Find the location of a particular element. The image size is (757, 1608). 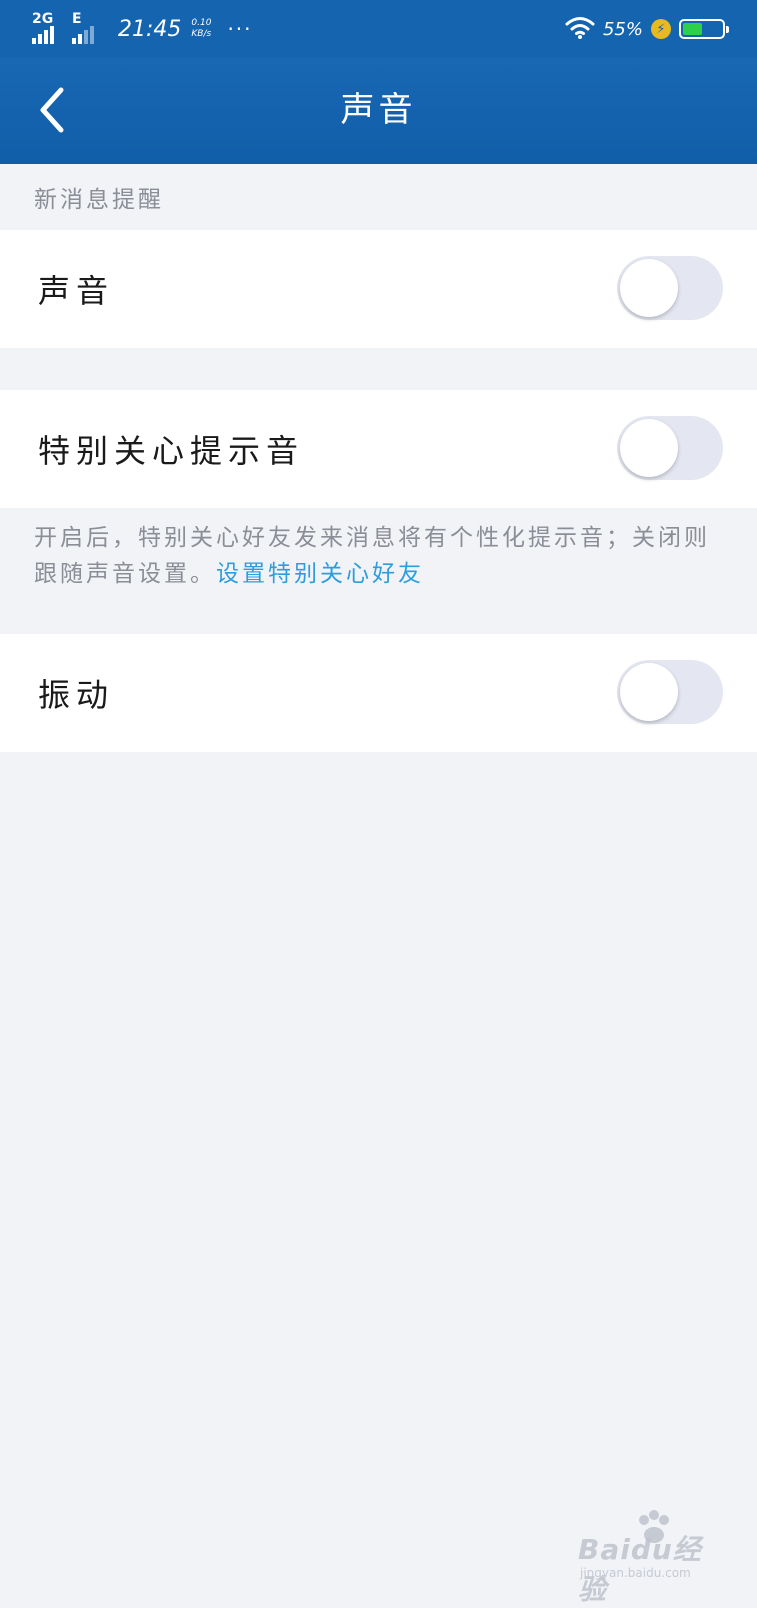

charging-icon: ⚡ is located at coordinates (661, 29).